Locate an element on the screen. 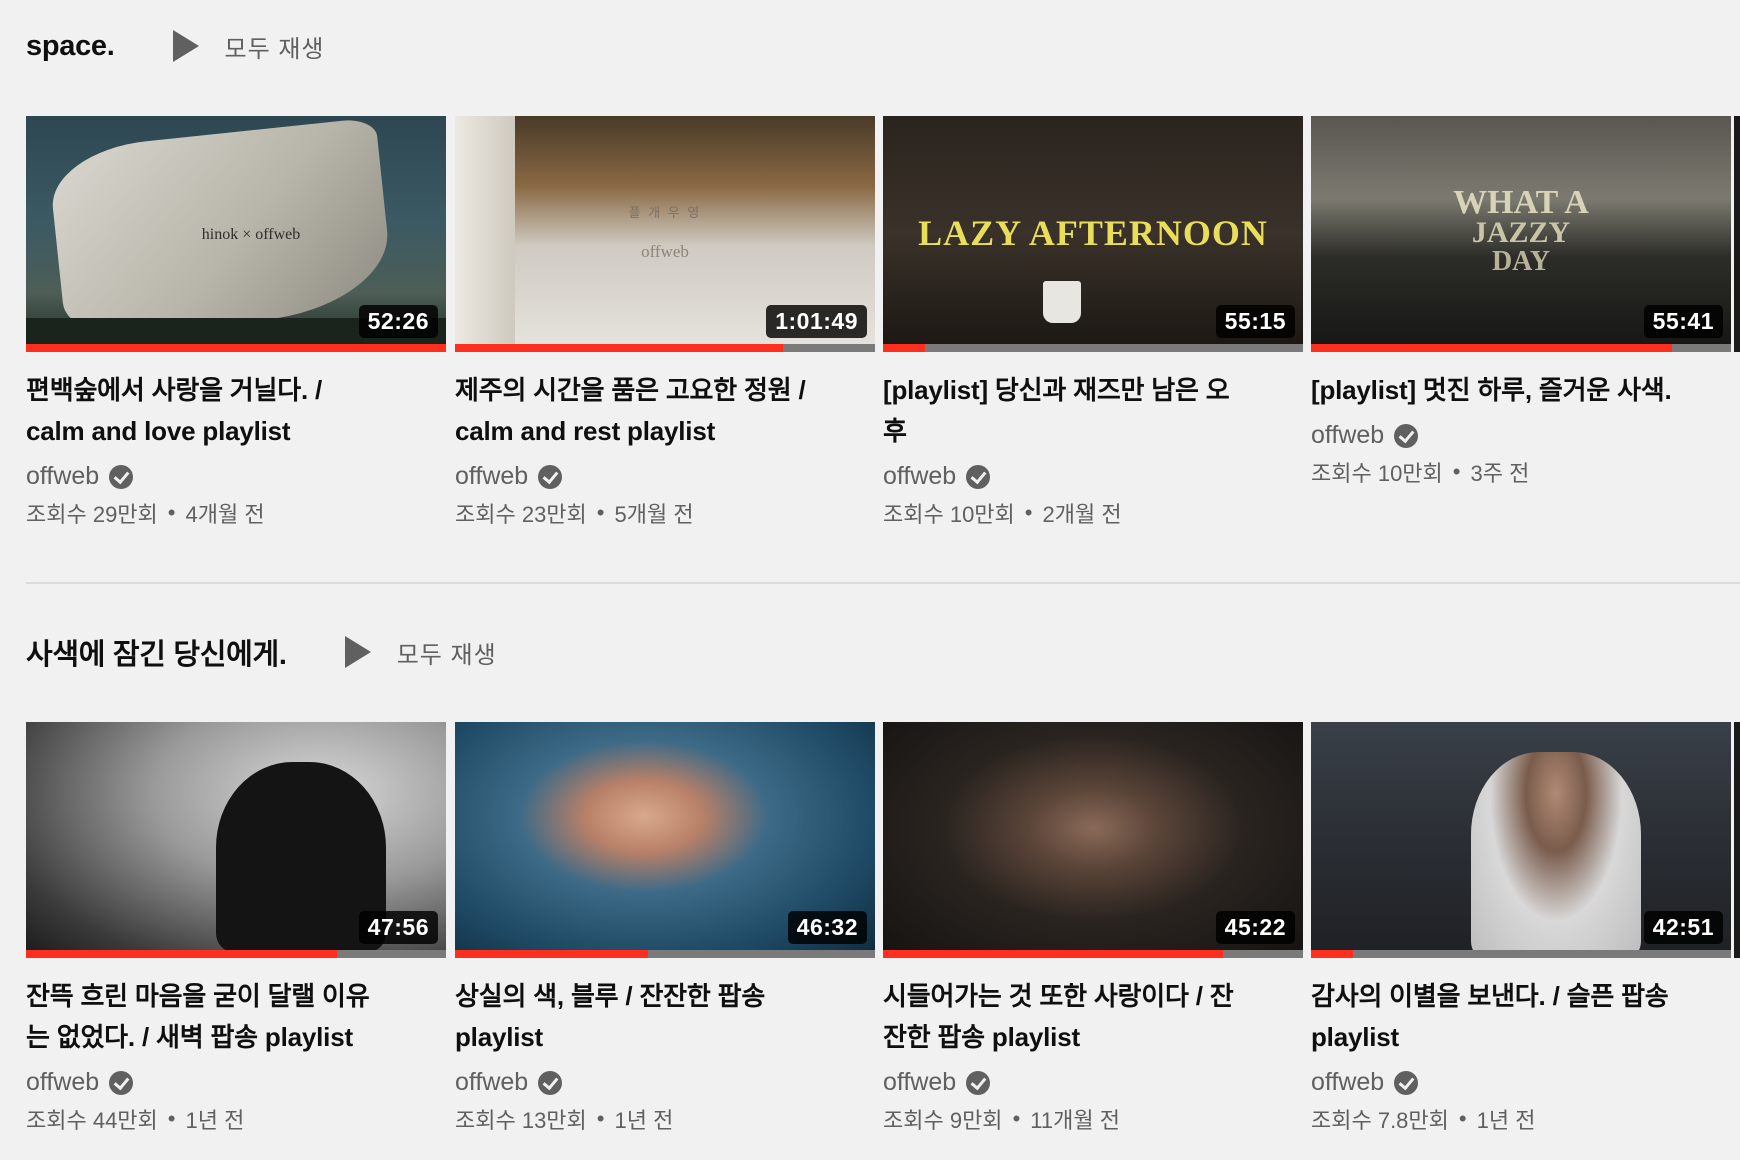 The image size is (1740, 1160). mug-shape is located at coordinates (1062, 302).